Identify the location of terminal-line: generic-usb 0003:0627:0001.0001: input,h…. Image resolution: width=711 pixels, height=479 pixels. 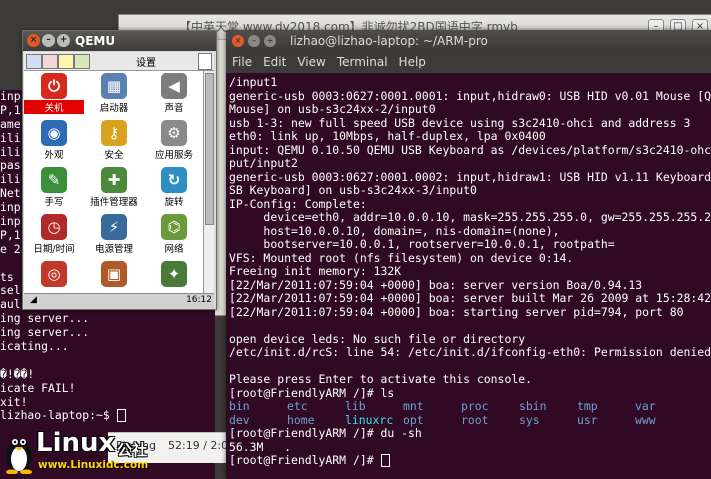
(470, 96).